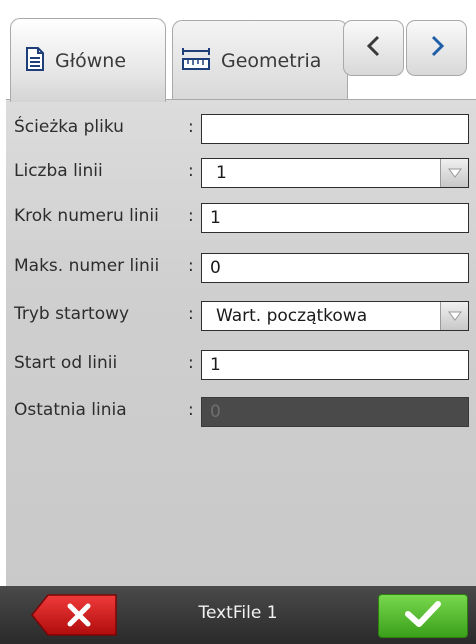 This screenshot has width=476, height=644. I want to click on tab-label: Geometria, so click(271, 60).